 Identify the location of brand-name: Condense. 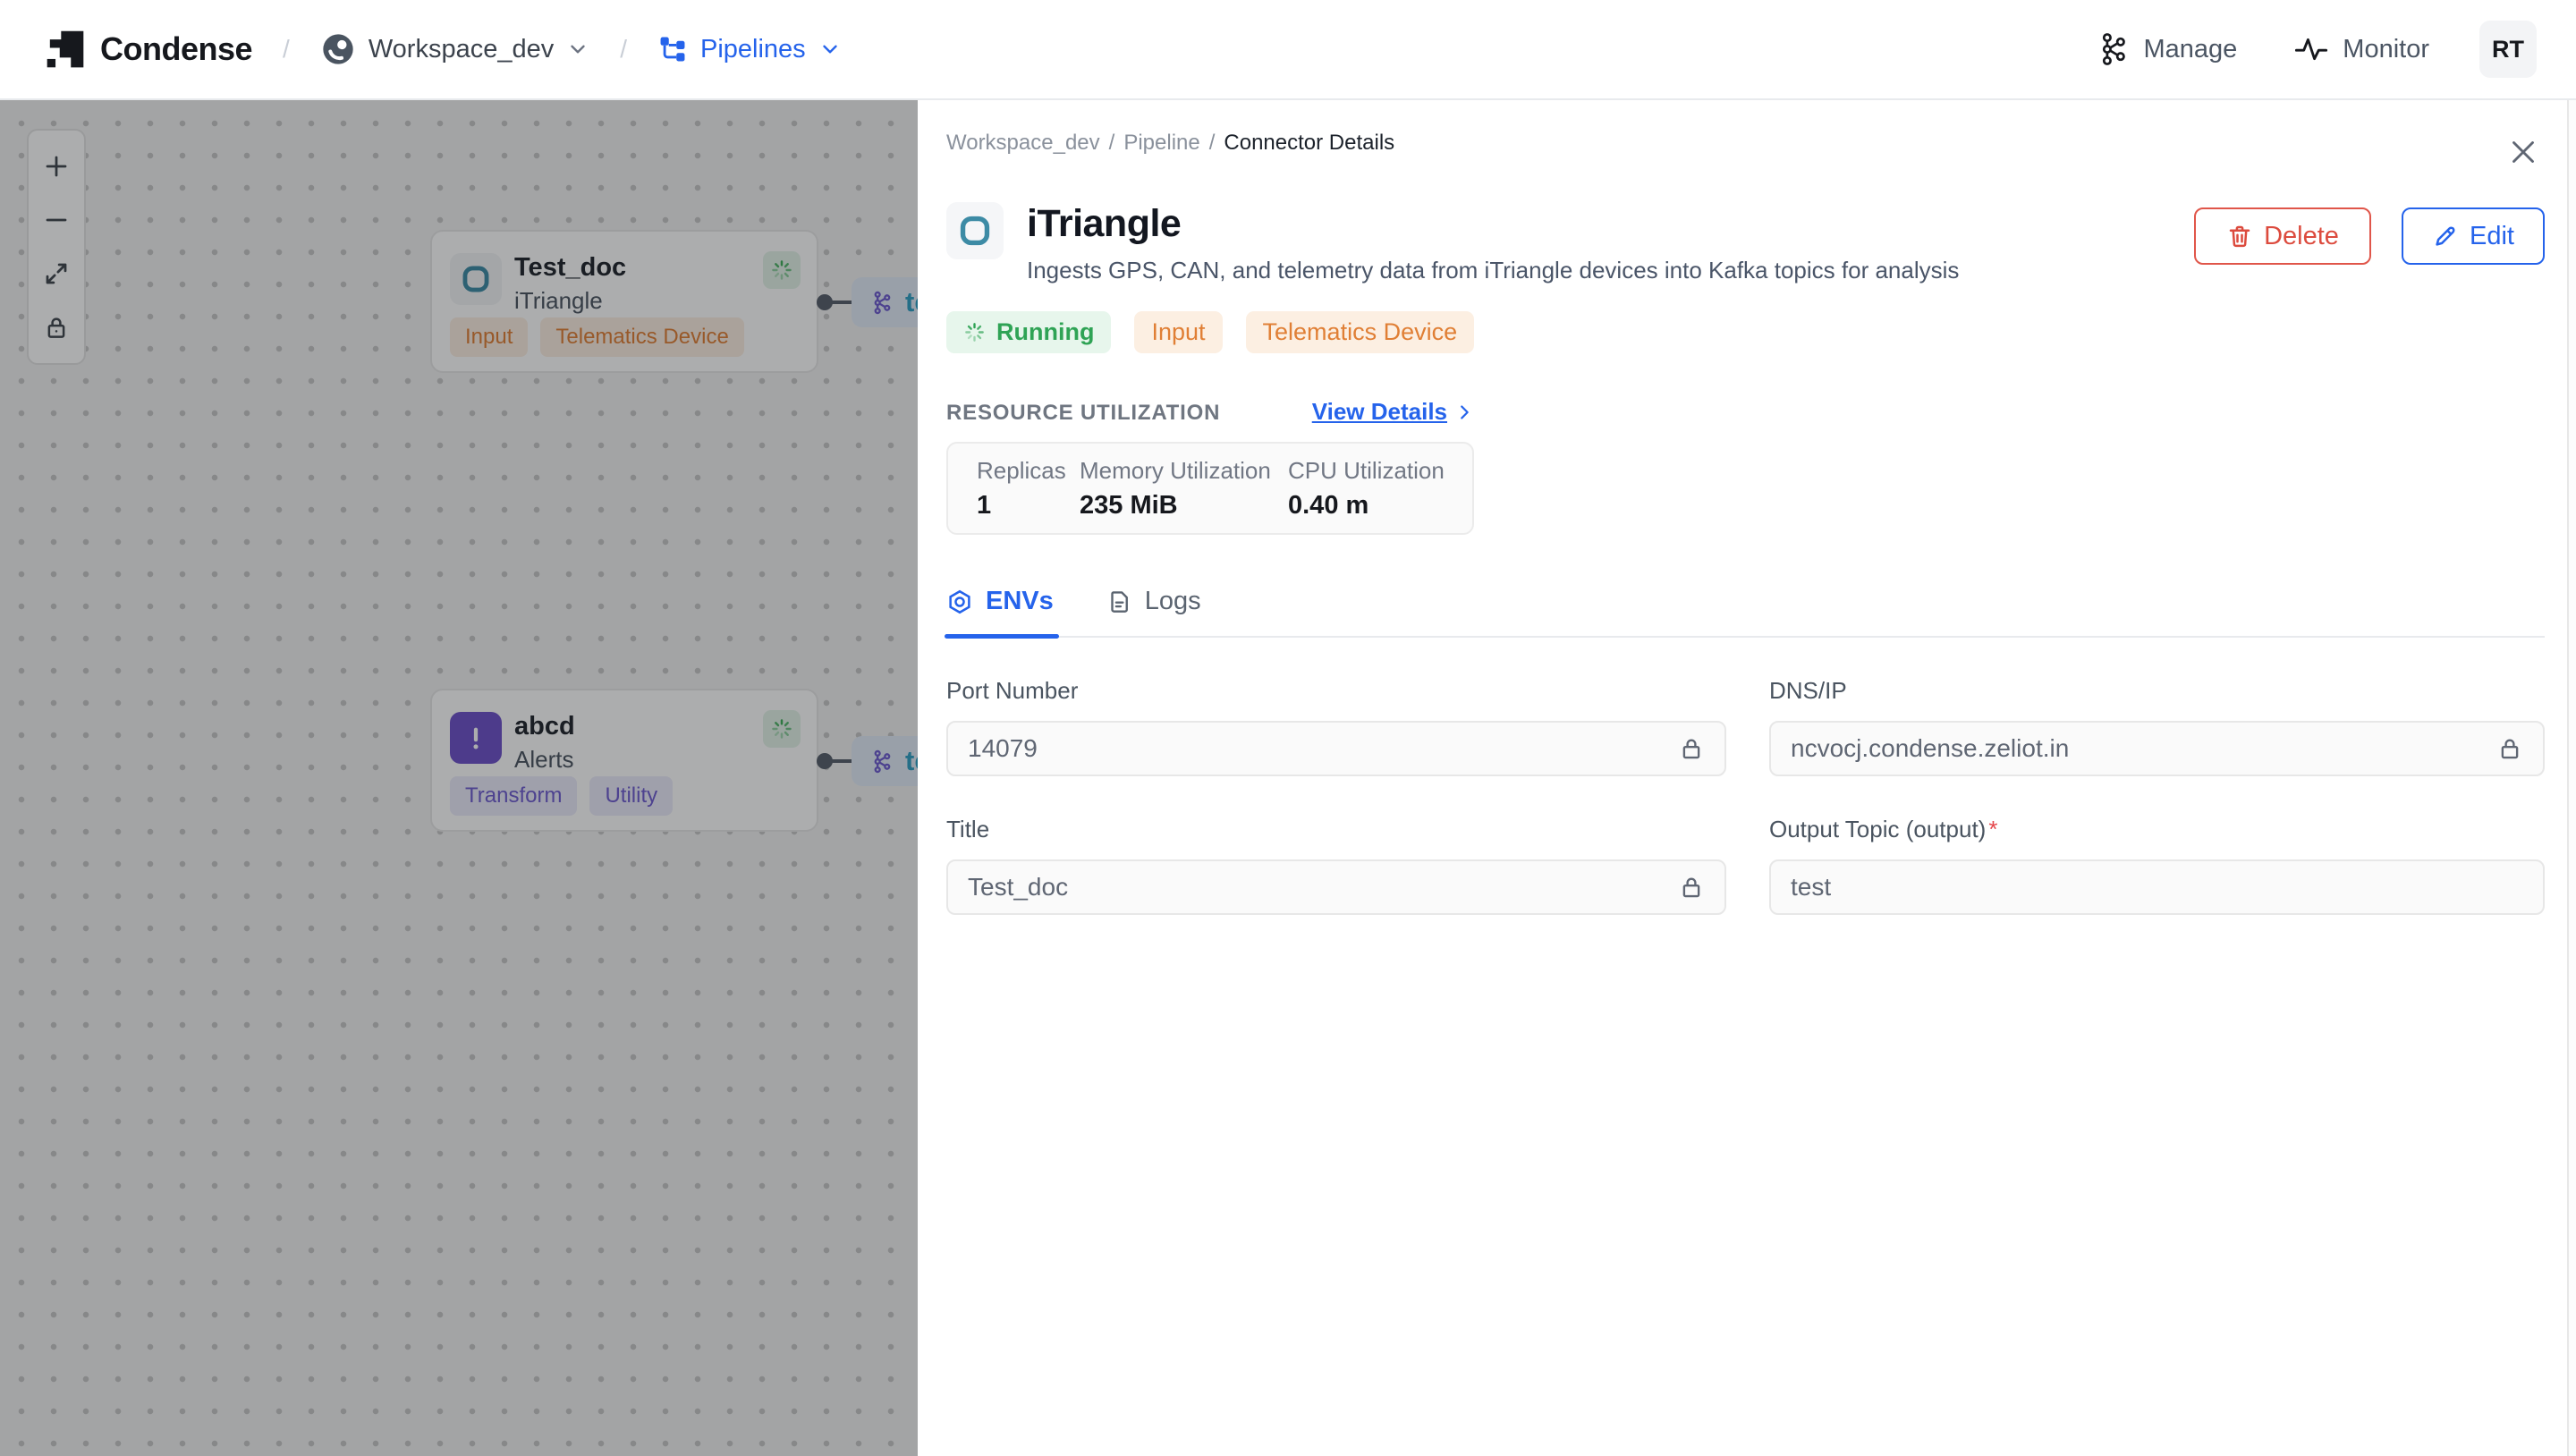
(176, 48).